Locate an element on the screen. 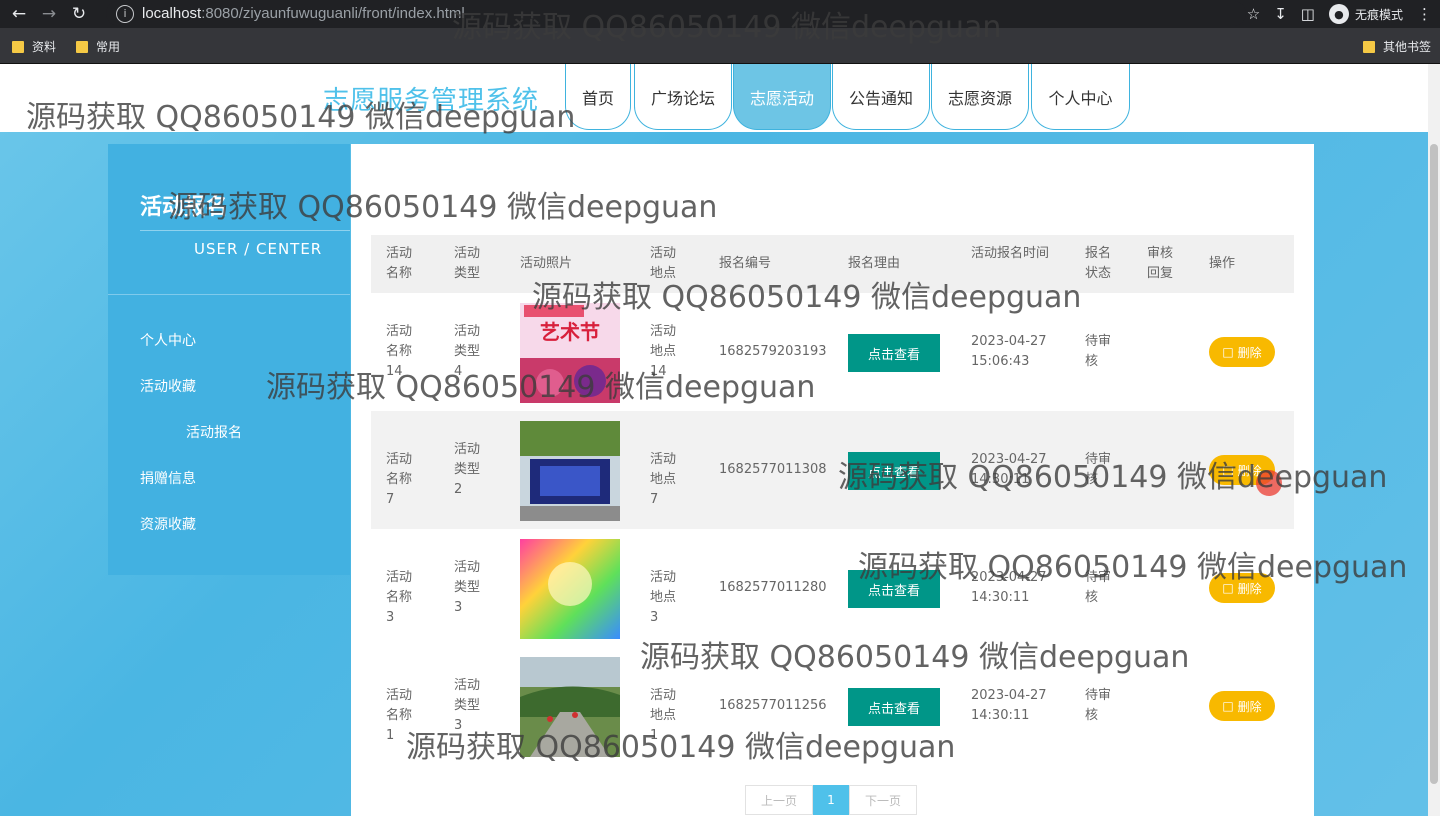  next-page-button: 下一页 is located at coordinates (883, 800).